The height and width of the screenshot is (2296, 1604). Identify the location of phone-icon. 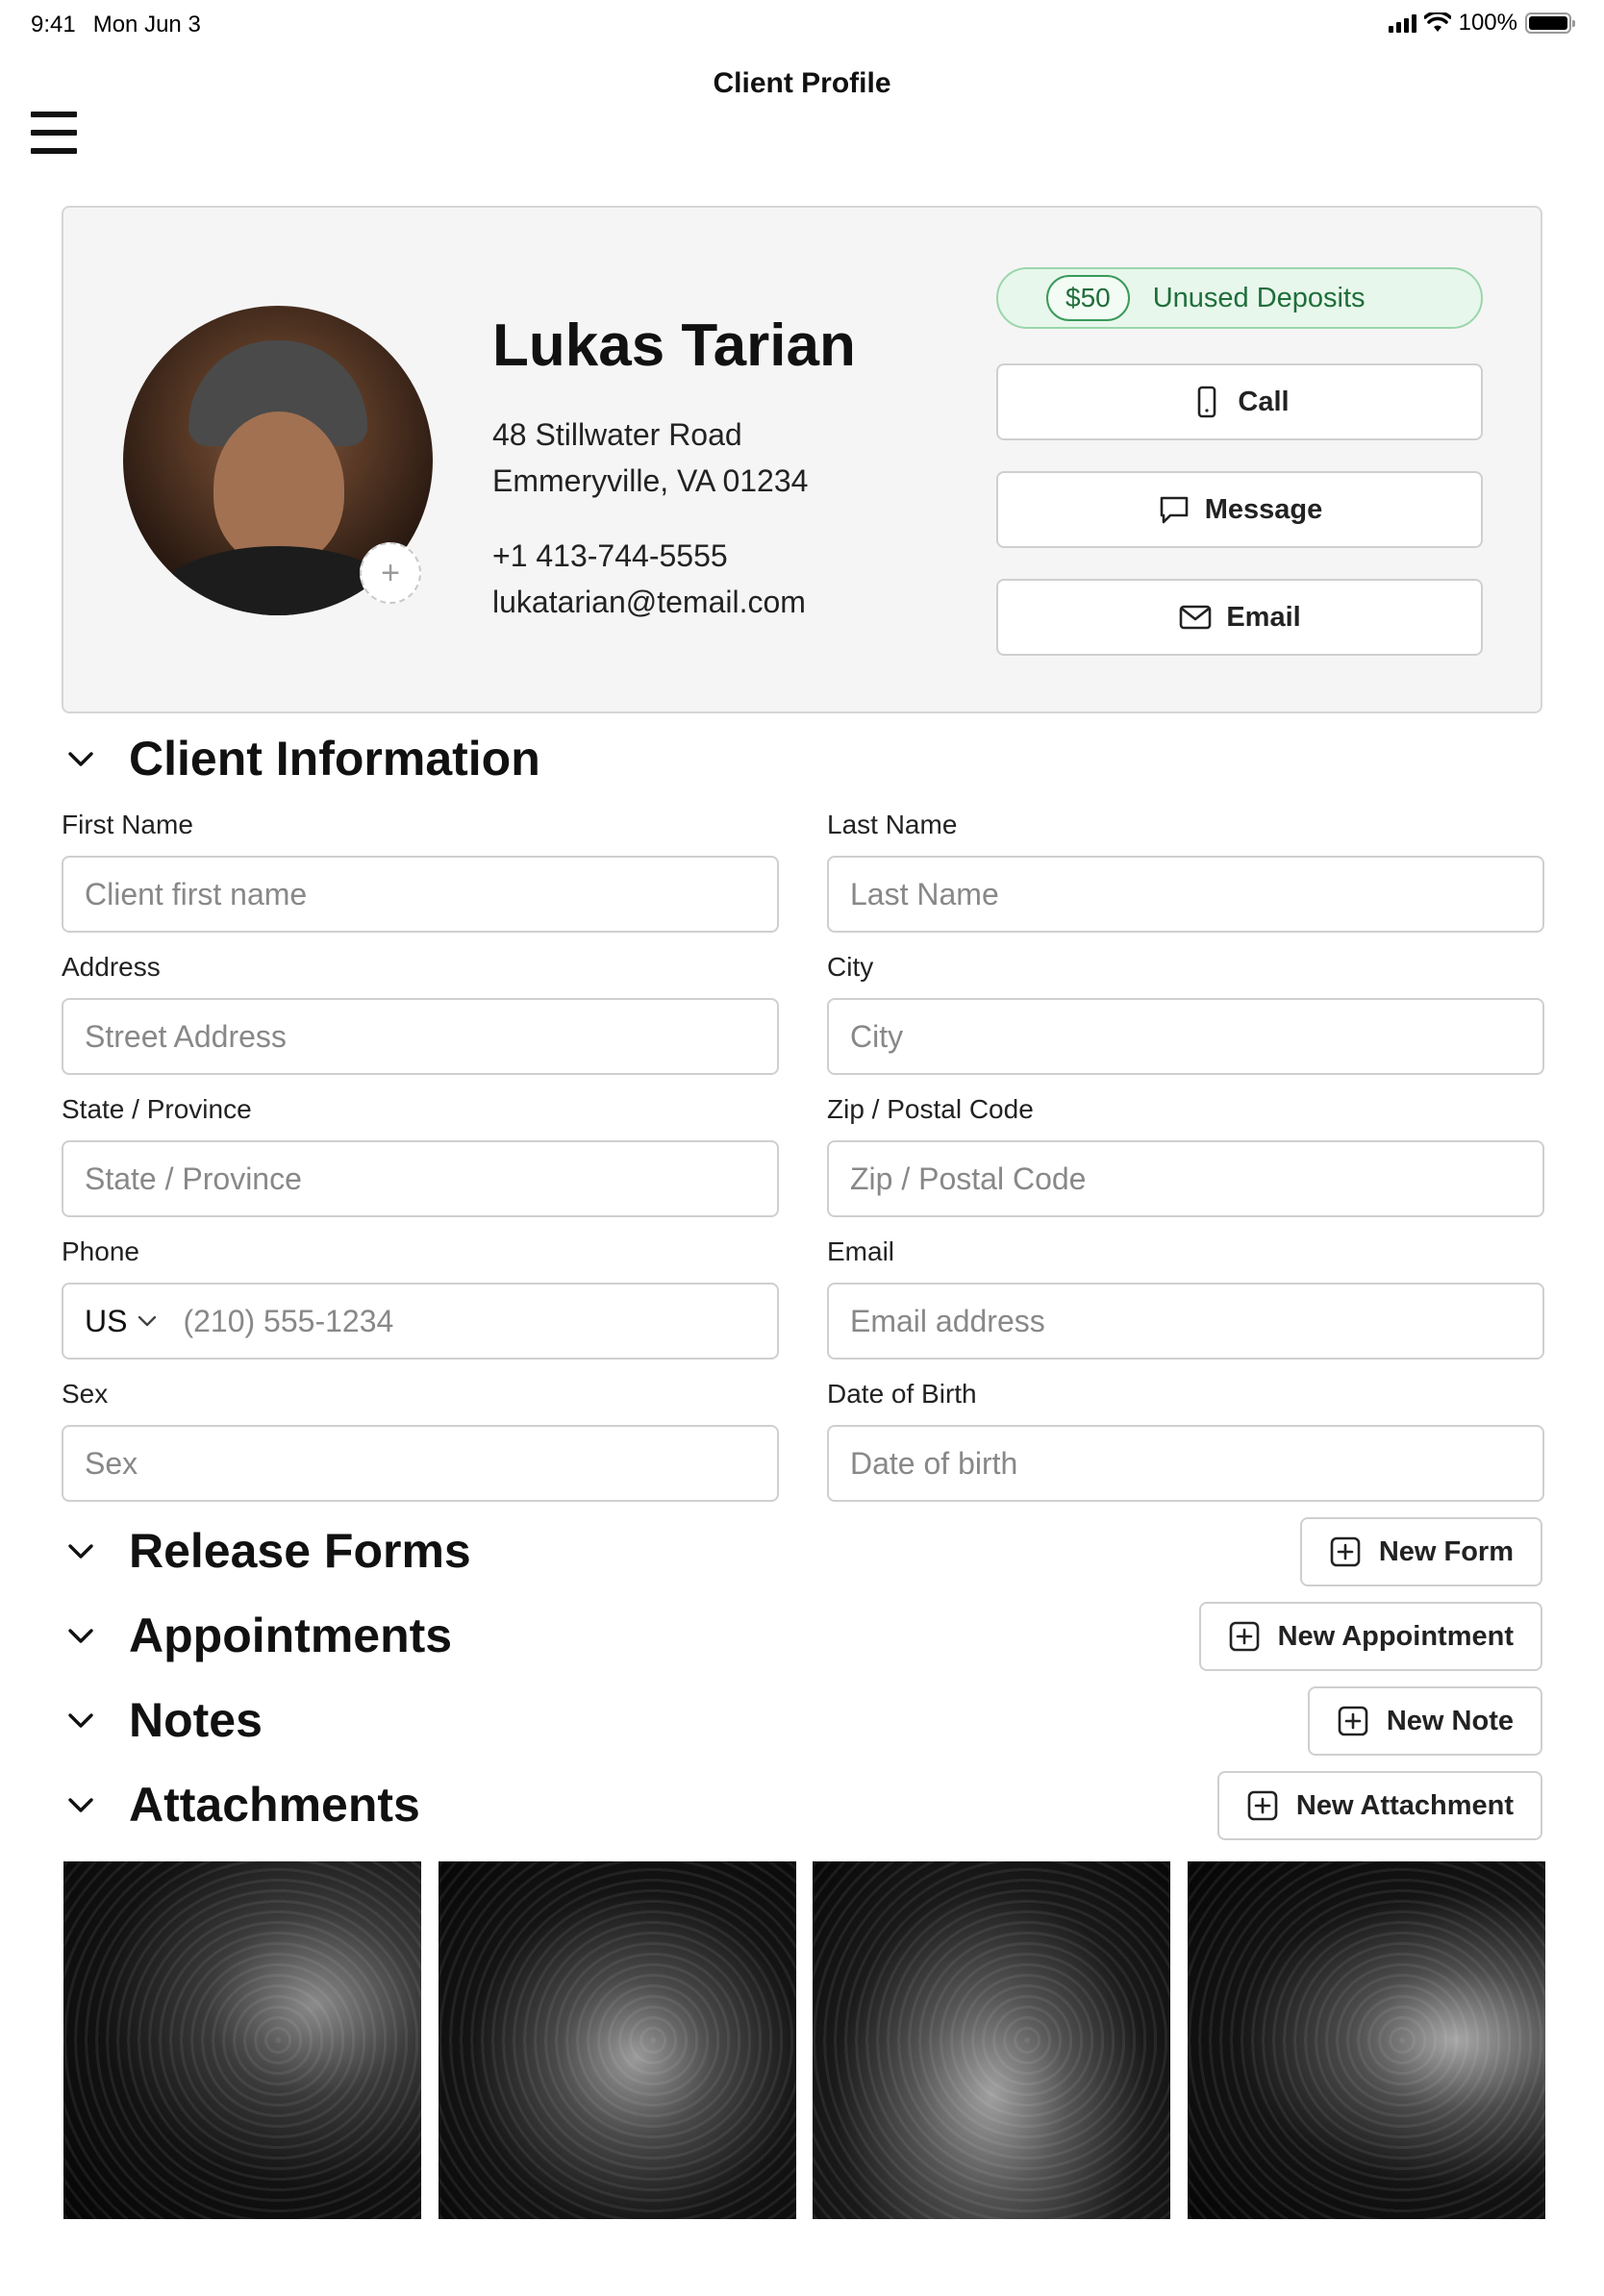
(1207, 402).